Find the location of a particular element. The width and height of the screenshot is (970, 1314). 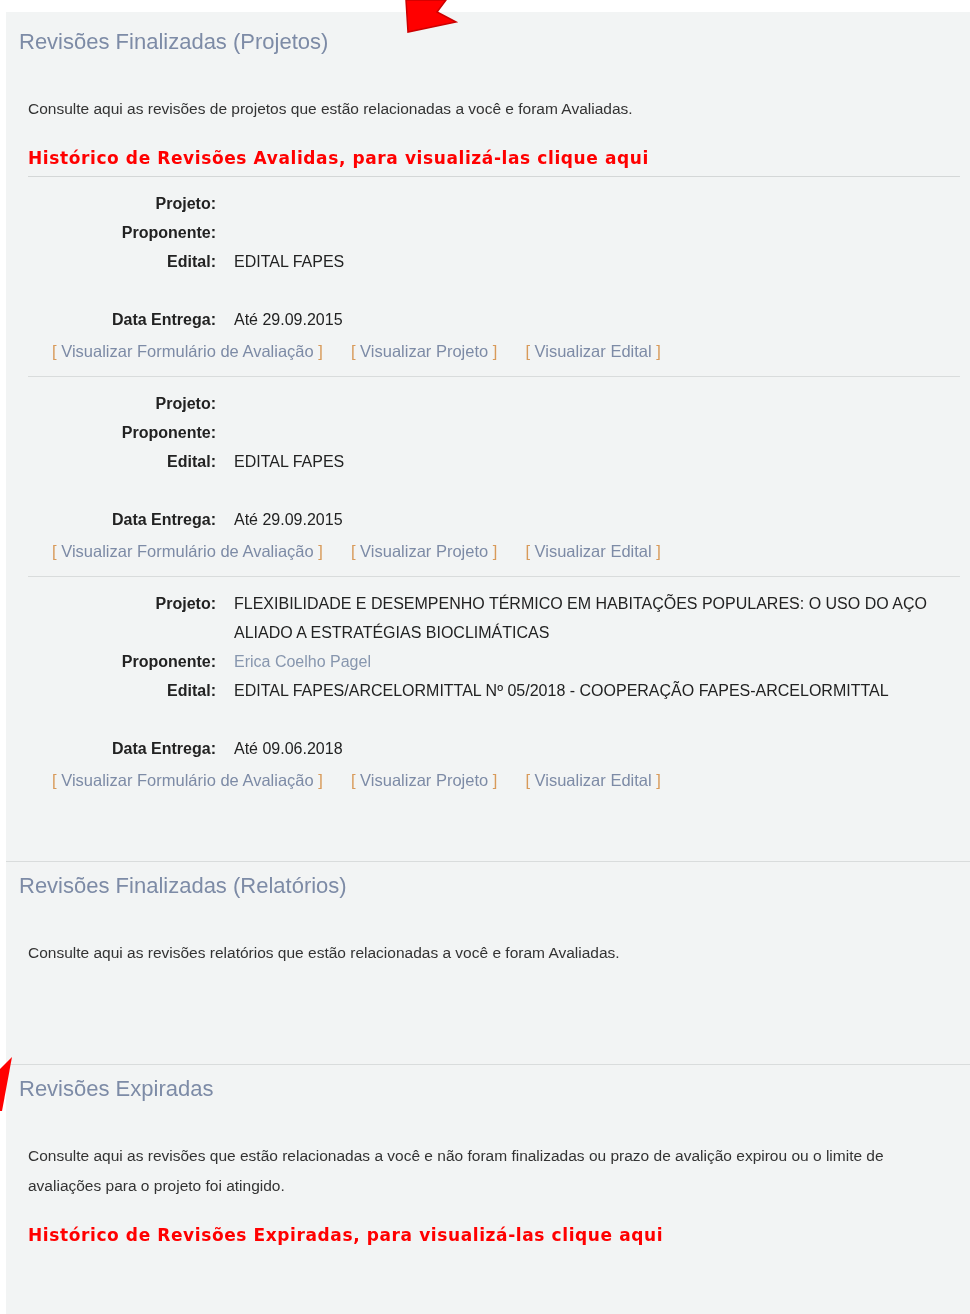

field-value: Erica Coelho Pagel is located at coordinates (302, 661).